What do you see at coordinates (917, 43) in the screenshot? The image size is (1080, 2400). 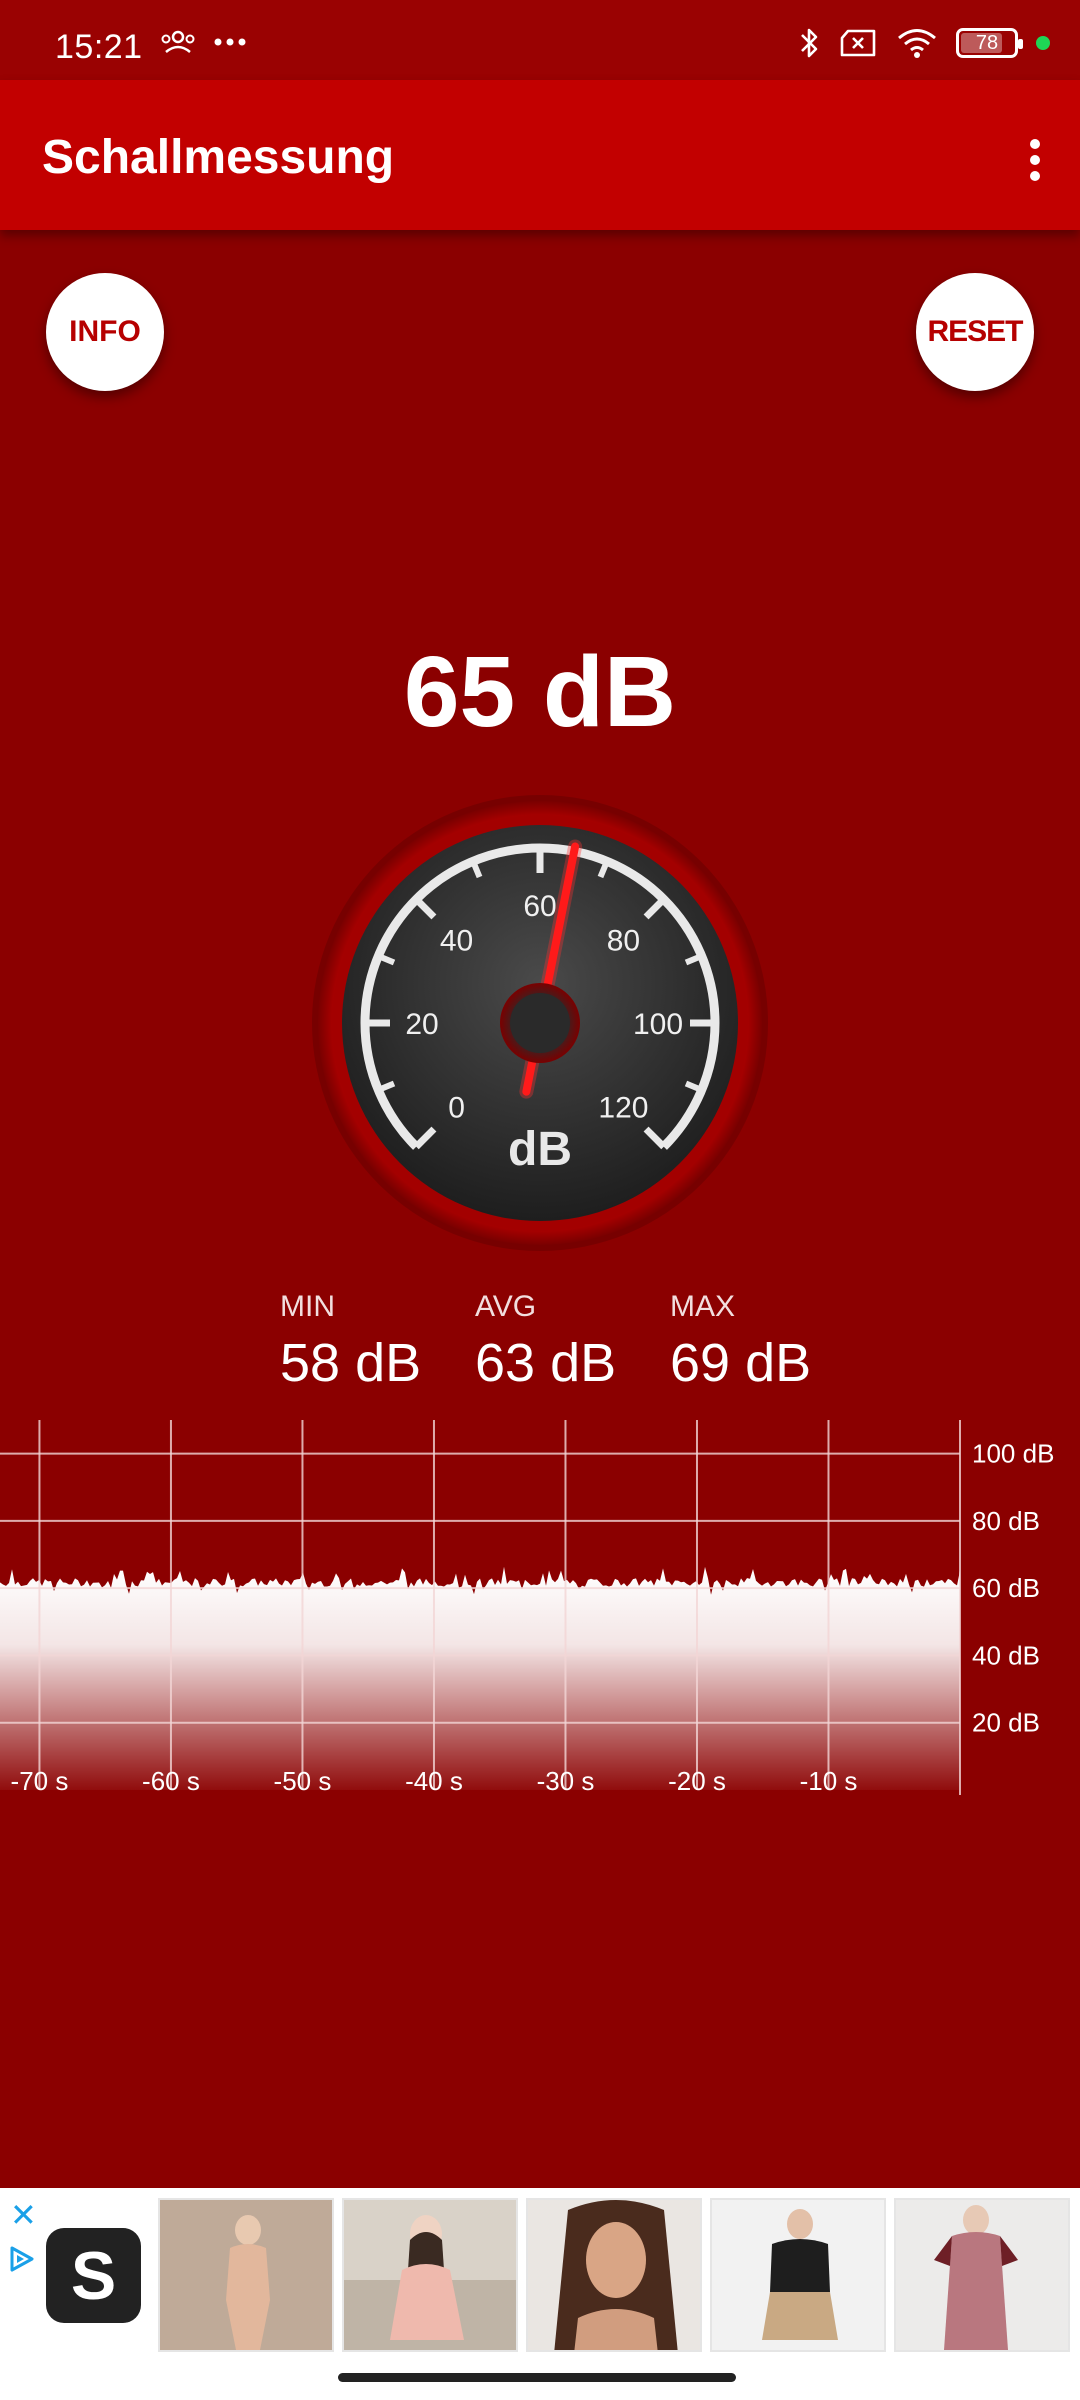 I see `wifi-icon` at bounding box center [917, 43].